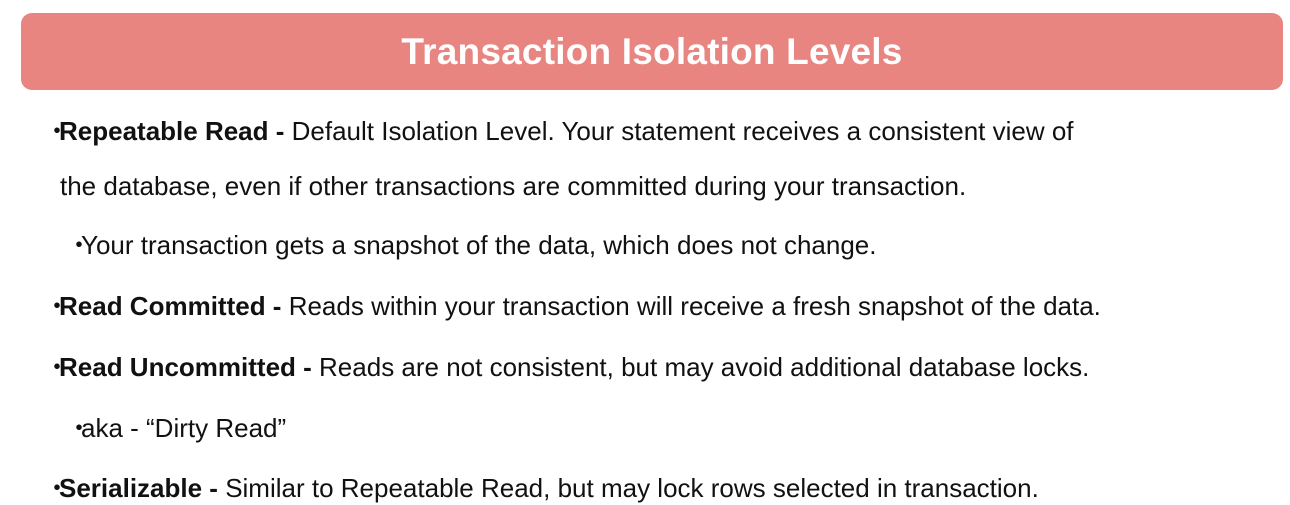 The width and height of the screenshot is (1290, 505). Describe the element at coordinates (177, 367) in the screenshot. I see `term-label: Read Uncommitted` at that location.